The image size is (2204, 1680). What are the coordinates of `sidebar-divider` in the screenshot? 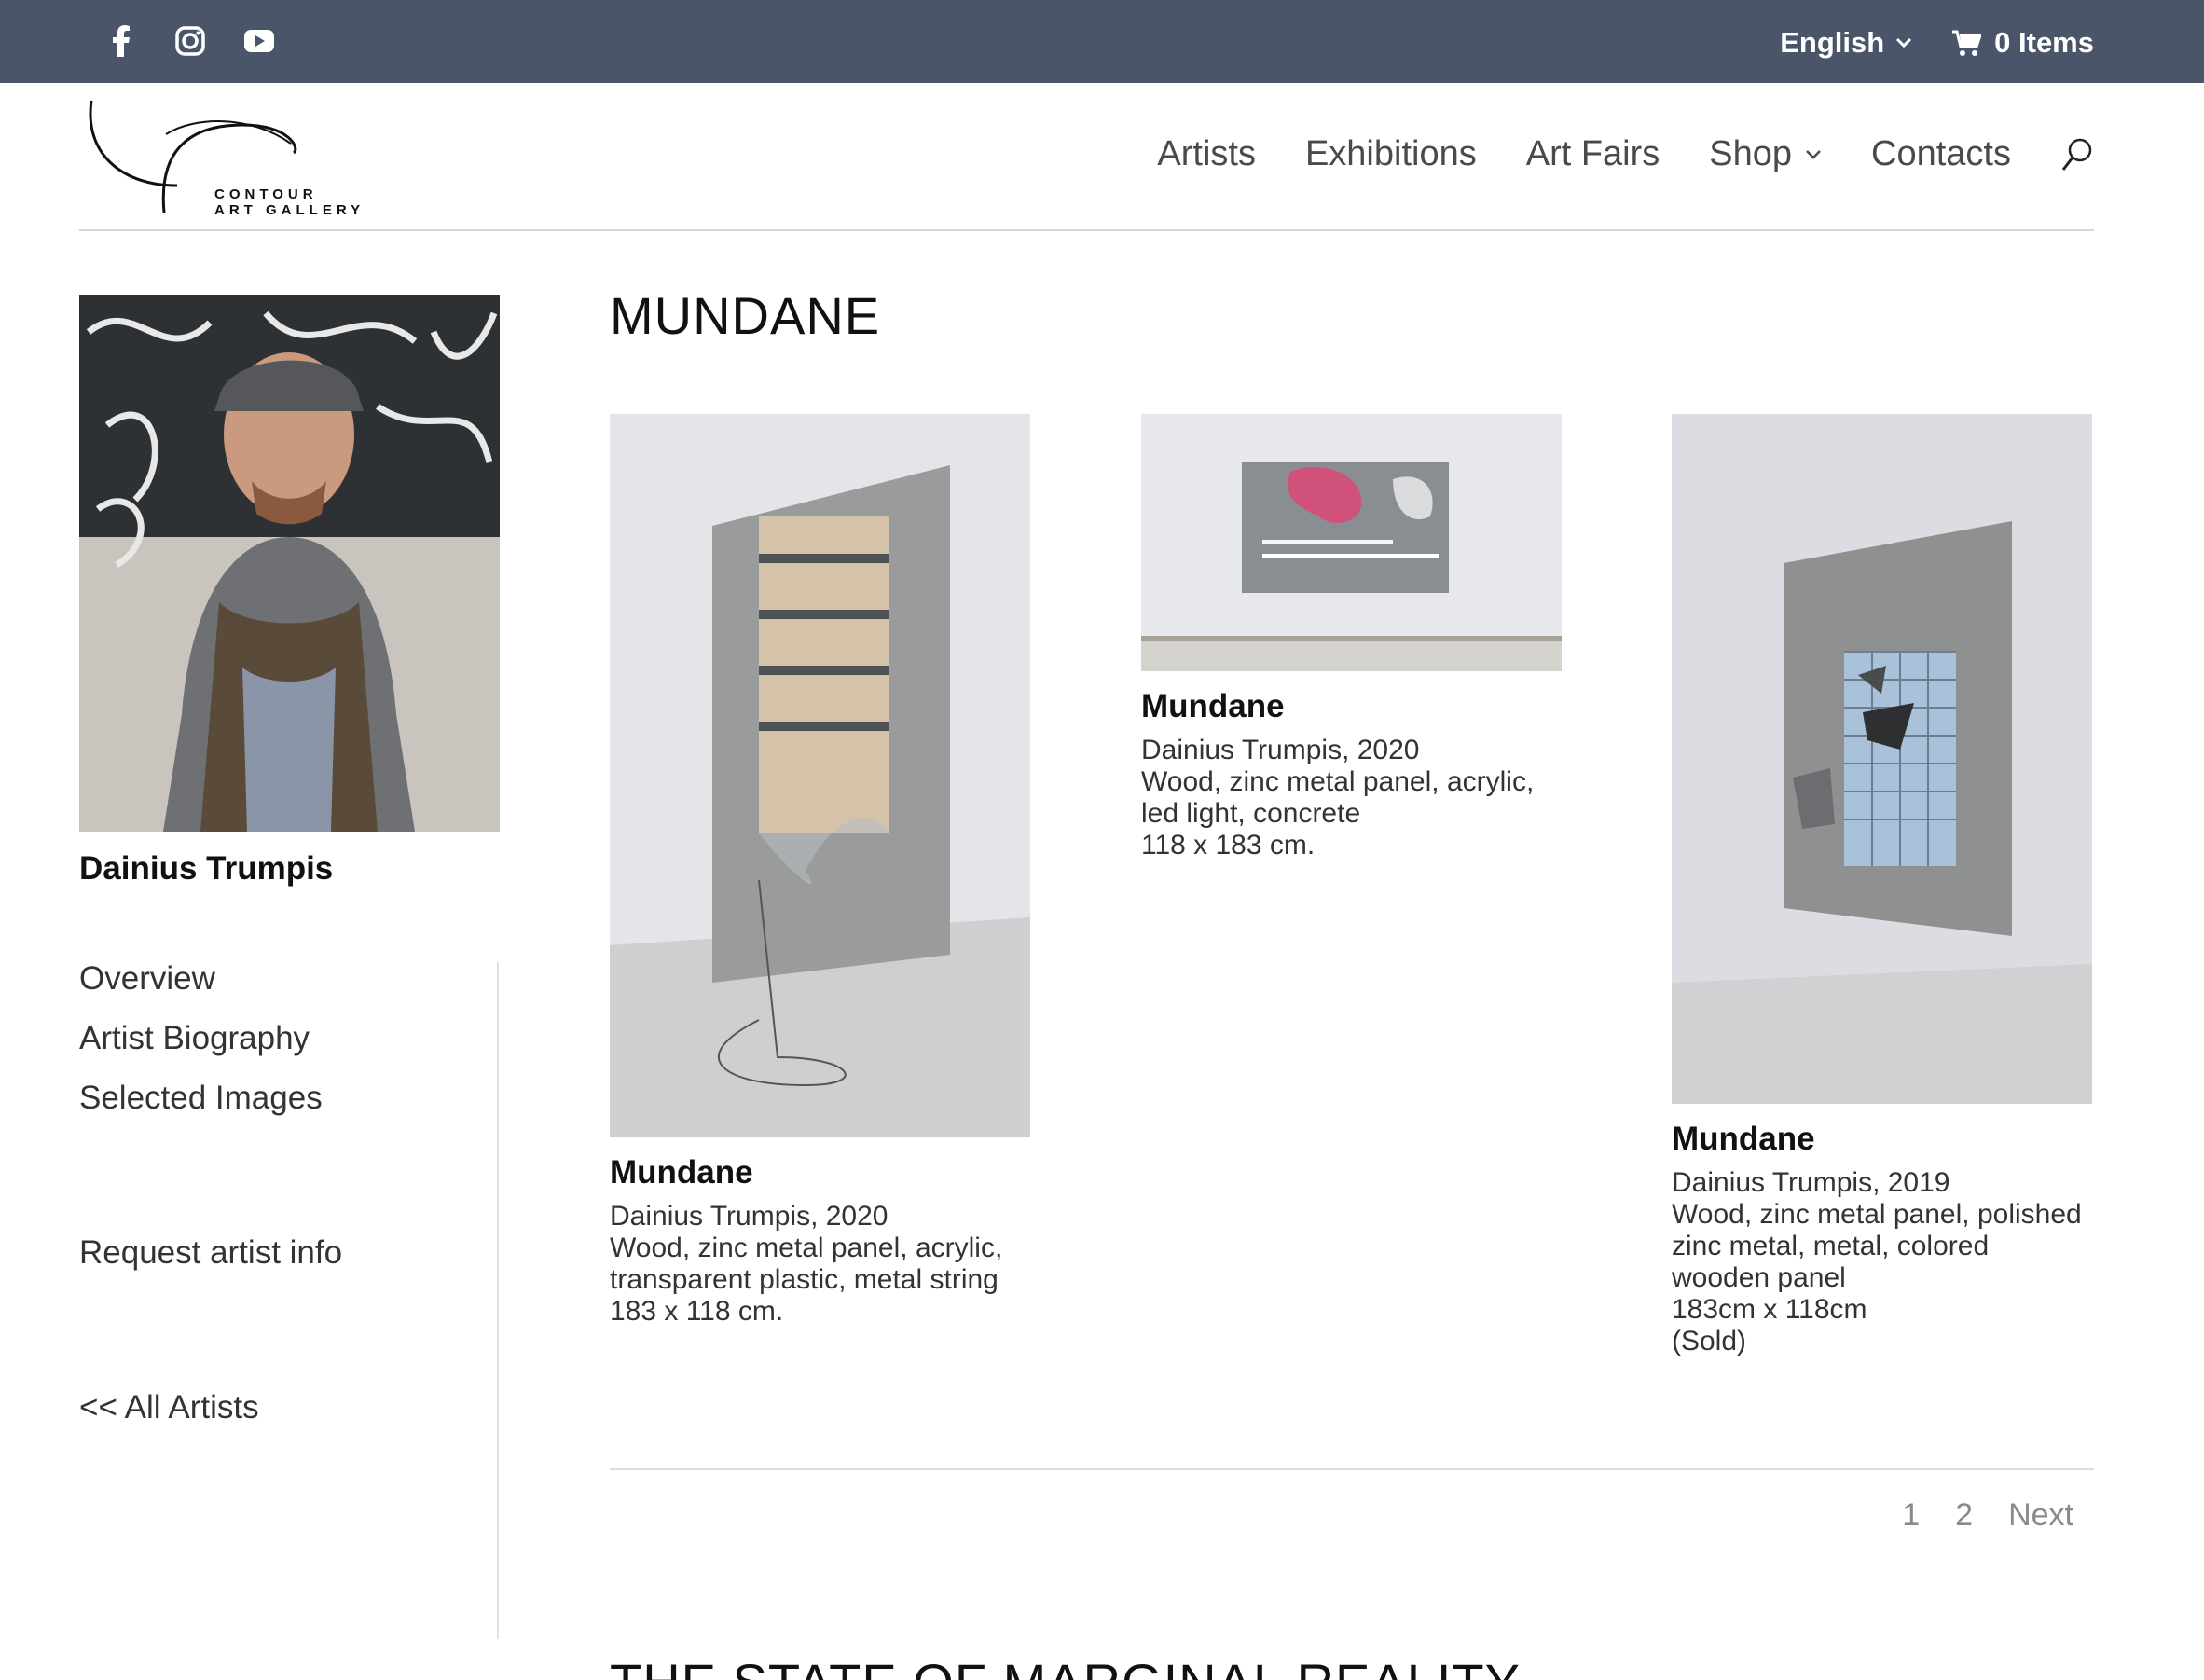 It's located at (498, 1300).